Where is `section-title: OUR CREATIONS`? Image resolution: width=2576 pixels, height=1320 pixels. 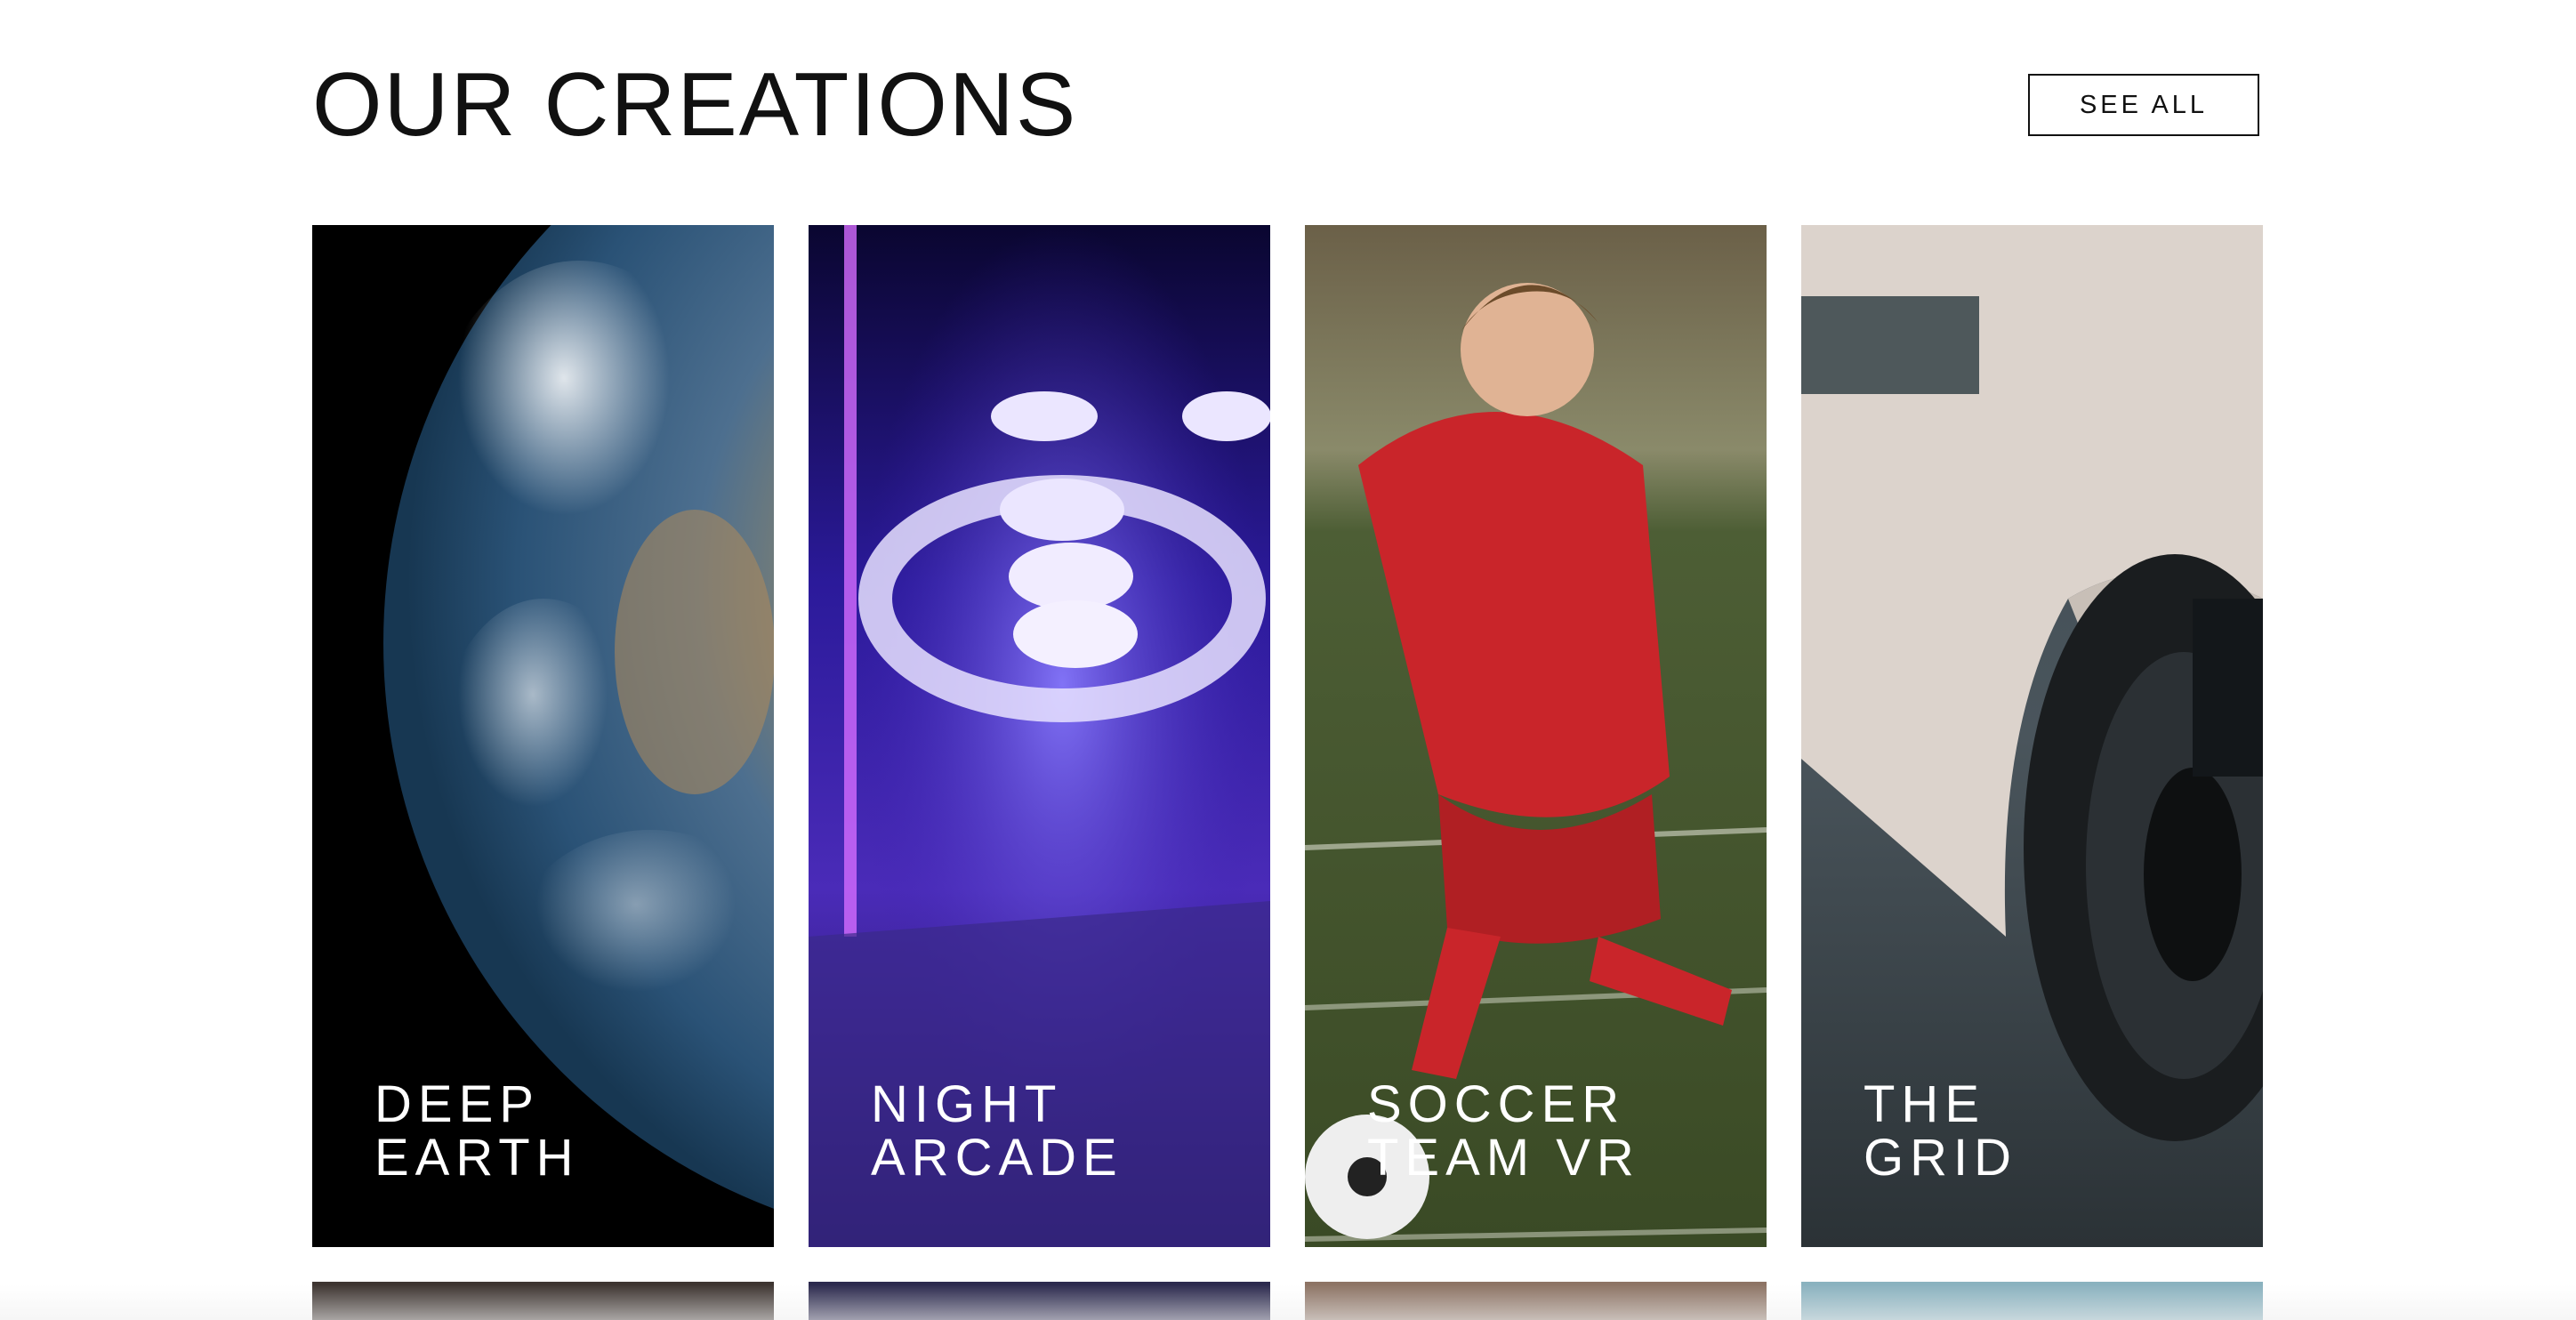
section-title: OUR CREATIONS is located at coordinates (695, 105).